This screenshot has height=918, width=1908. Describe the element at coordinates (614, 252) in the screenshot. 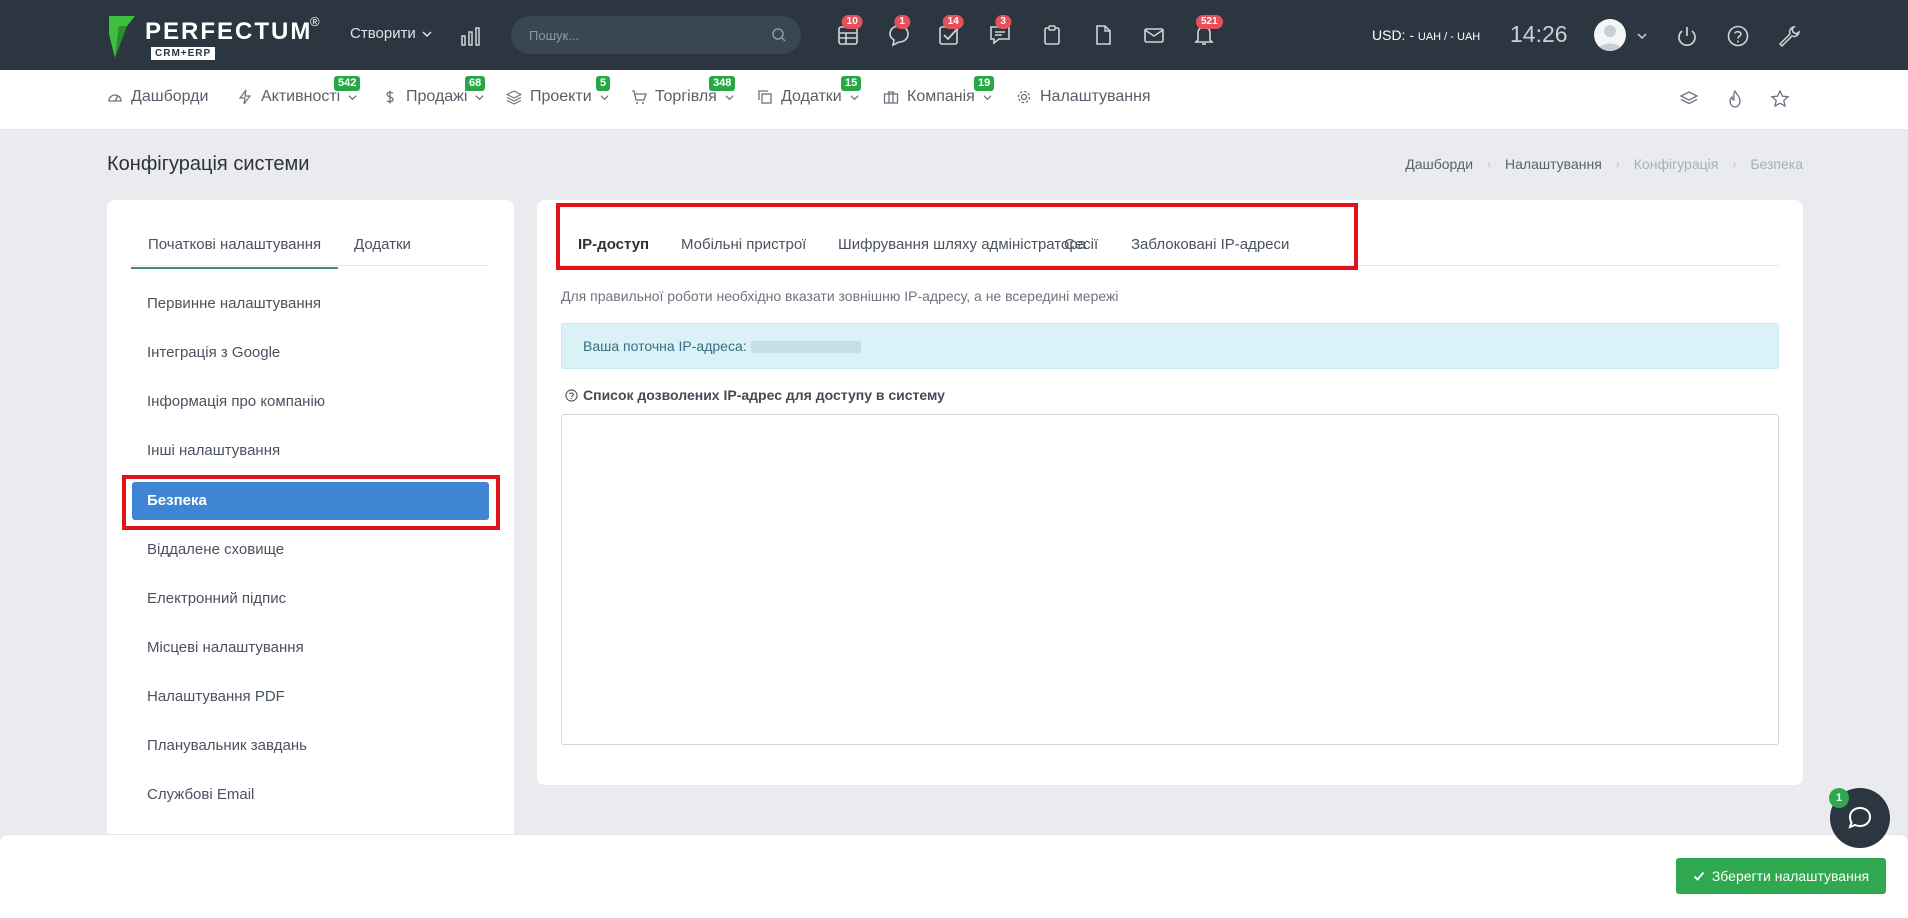

I see `tab-ip-access: IP-доступ` at that location.